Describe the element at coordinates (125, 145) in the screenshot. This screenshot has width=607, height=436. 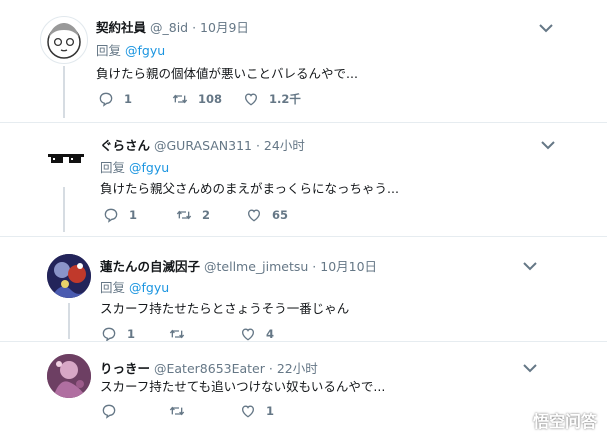
I see `display-name: ぐらさん` at that location.